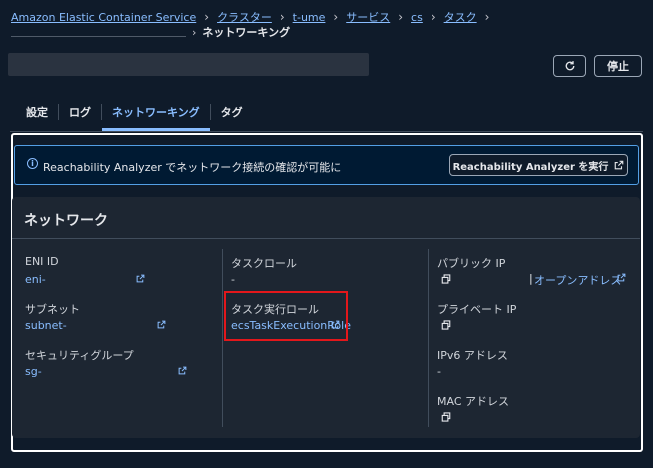 Image resolution: width=653 pixels, height=468 pixels. What do you see at coordinates (33, 371) in the screenshot?
I see `security-group-link: sg-` at bounding box center [33, 371].